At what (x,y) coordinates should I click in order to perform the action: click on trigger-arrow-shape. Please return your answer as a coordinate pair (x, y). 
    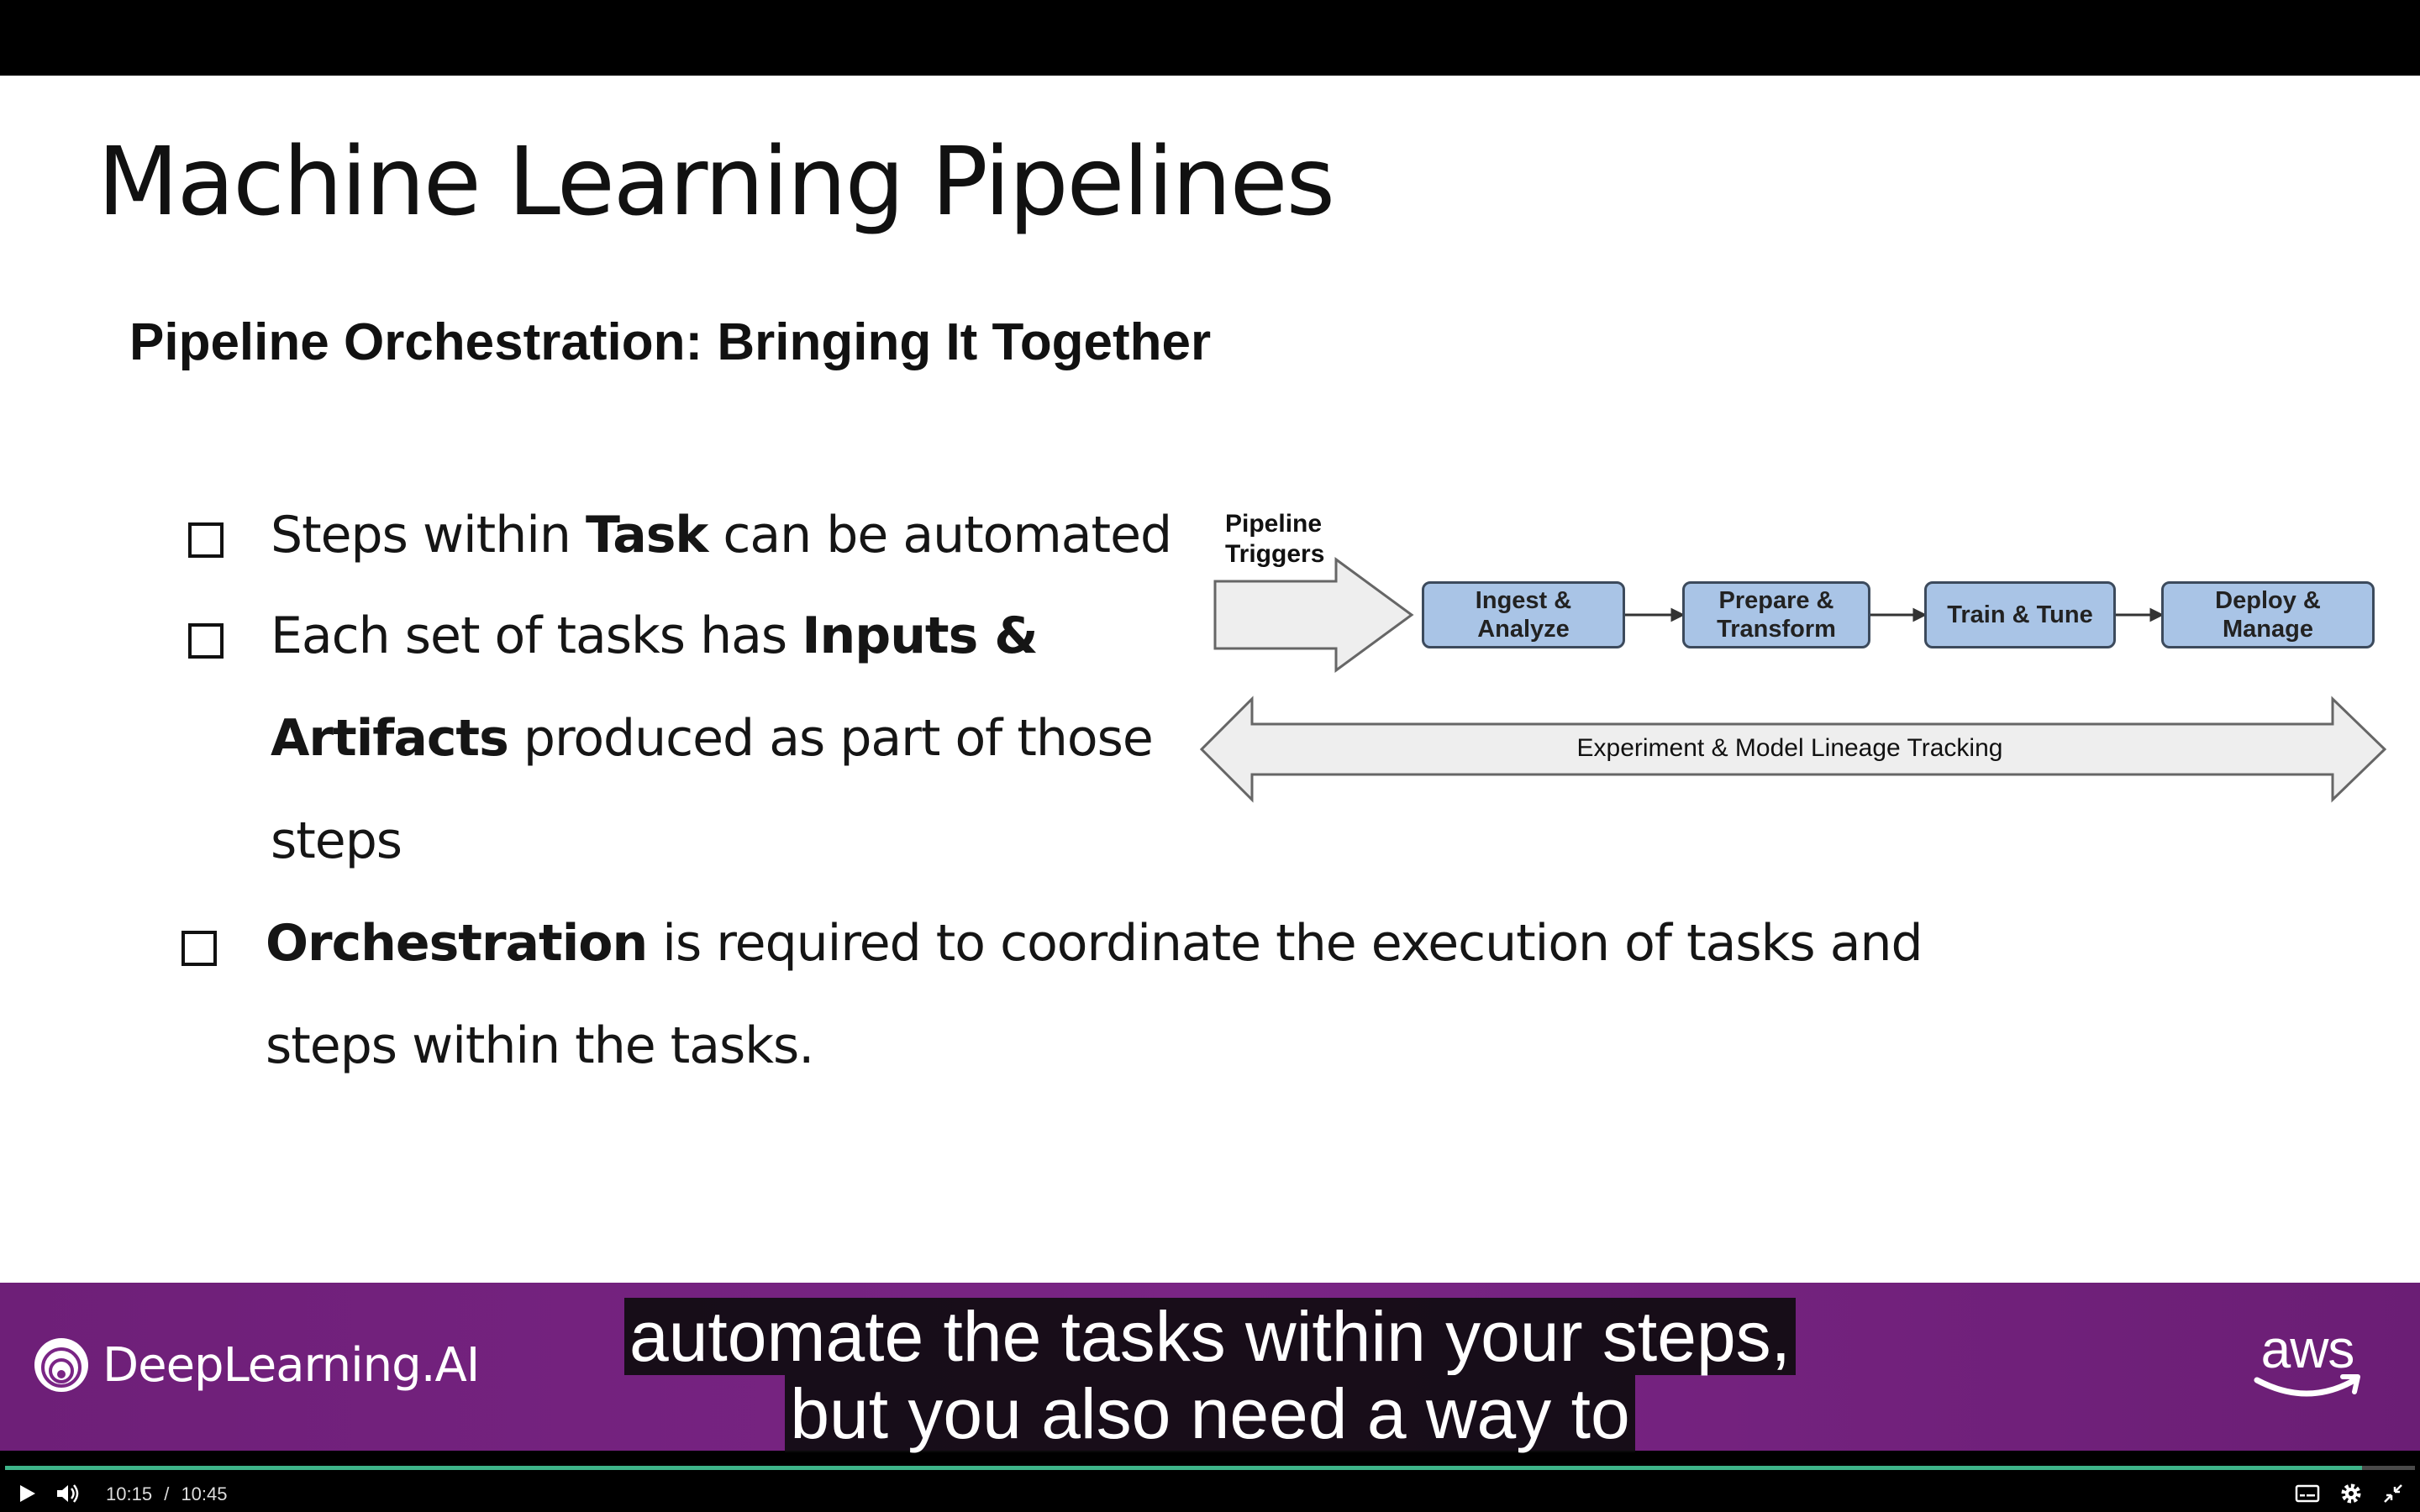
    Looking at the image, I should click on (1314, 615).